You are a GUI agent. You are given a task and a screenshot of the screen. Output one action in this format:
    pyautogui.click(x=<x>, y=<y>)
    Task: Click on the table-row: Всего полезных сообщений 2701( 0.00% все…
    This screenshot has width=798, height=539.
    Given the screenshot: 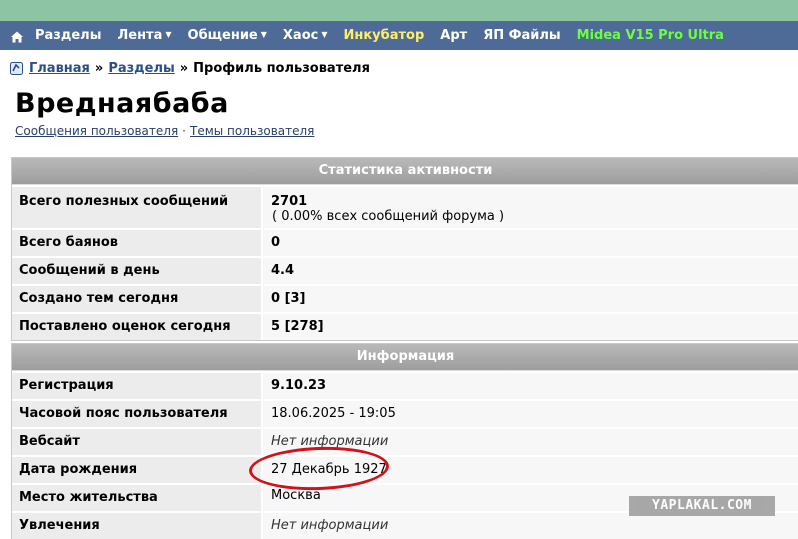 What is the action you would take?
    pyautogui.click(x=405, y=206)
    